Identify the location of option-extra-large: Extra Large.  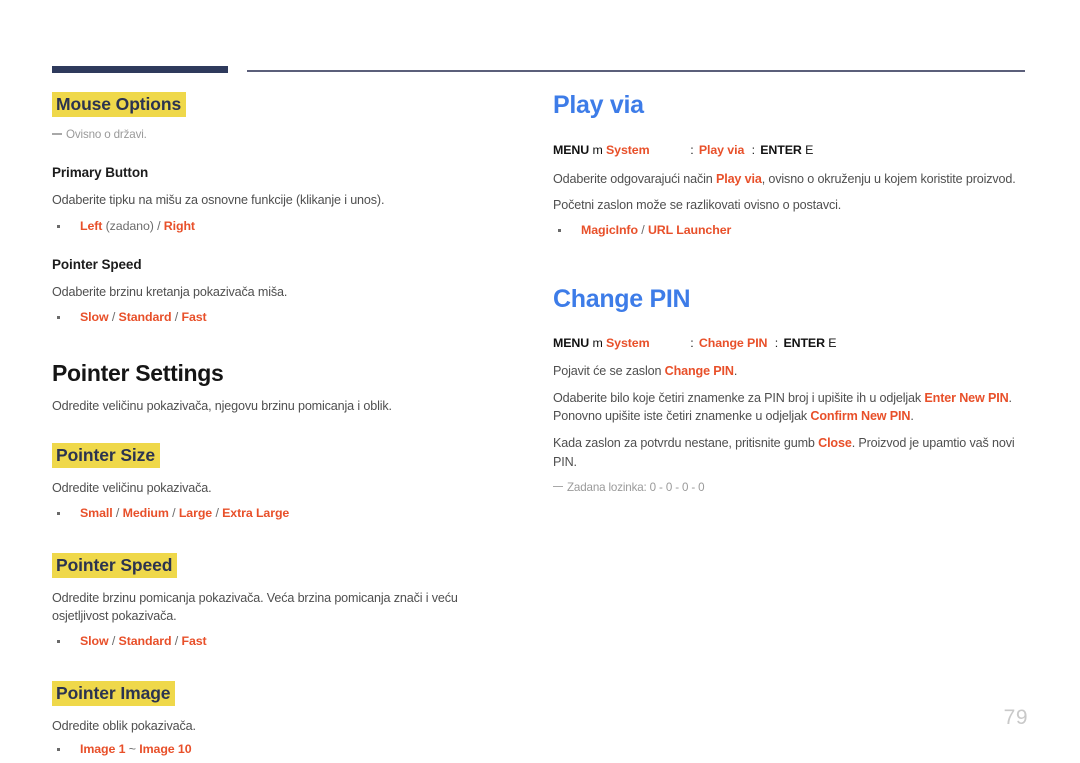
(256, 513).